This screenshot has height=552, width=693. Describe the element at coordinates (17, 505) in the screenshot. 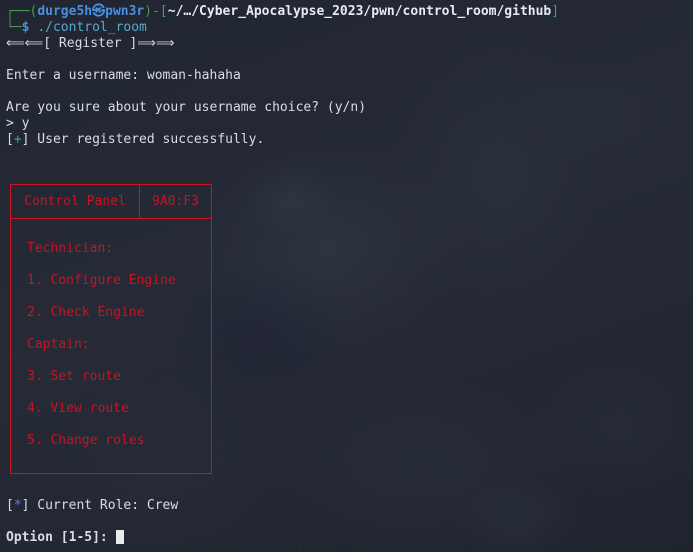

I see `asterisk-icon: *` at that location.